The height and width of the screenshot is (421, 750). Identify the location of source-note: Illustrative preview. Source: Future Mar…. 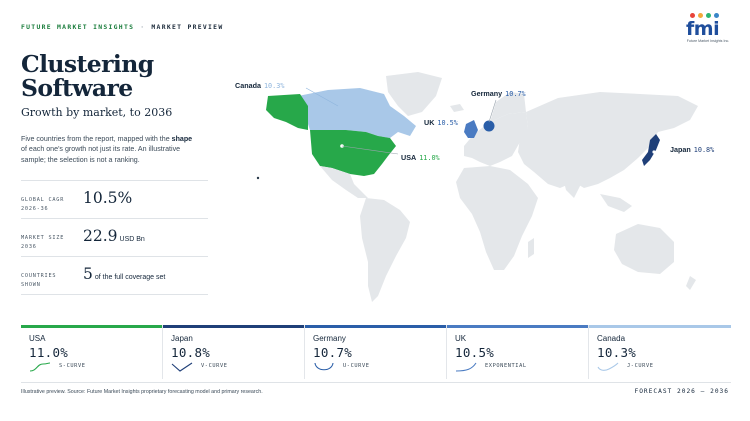
(142, 392).